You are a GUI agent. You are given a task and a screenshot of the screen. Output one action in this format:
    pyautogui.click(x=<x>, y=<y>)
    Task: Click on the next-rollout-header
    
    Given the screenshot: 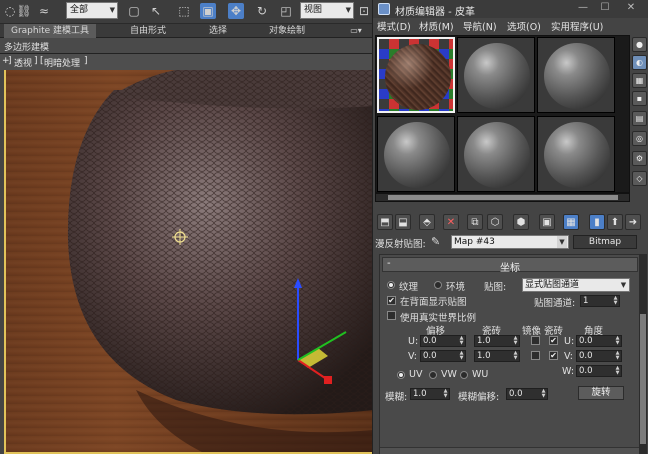 What is the action you would take?
    pyautogui.click(x=510, y=450)
    